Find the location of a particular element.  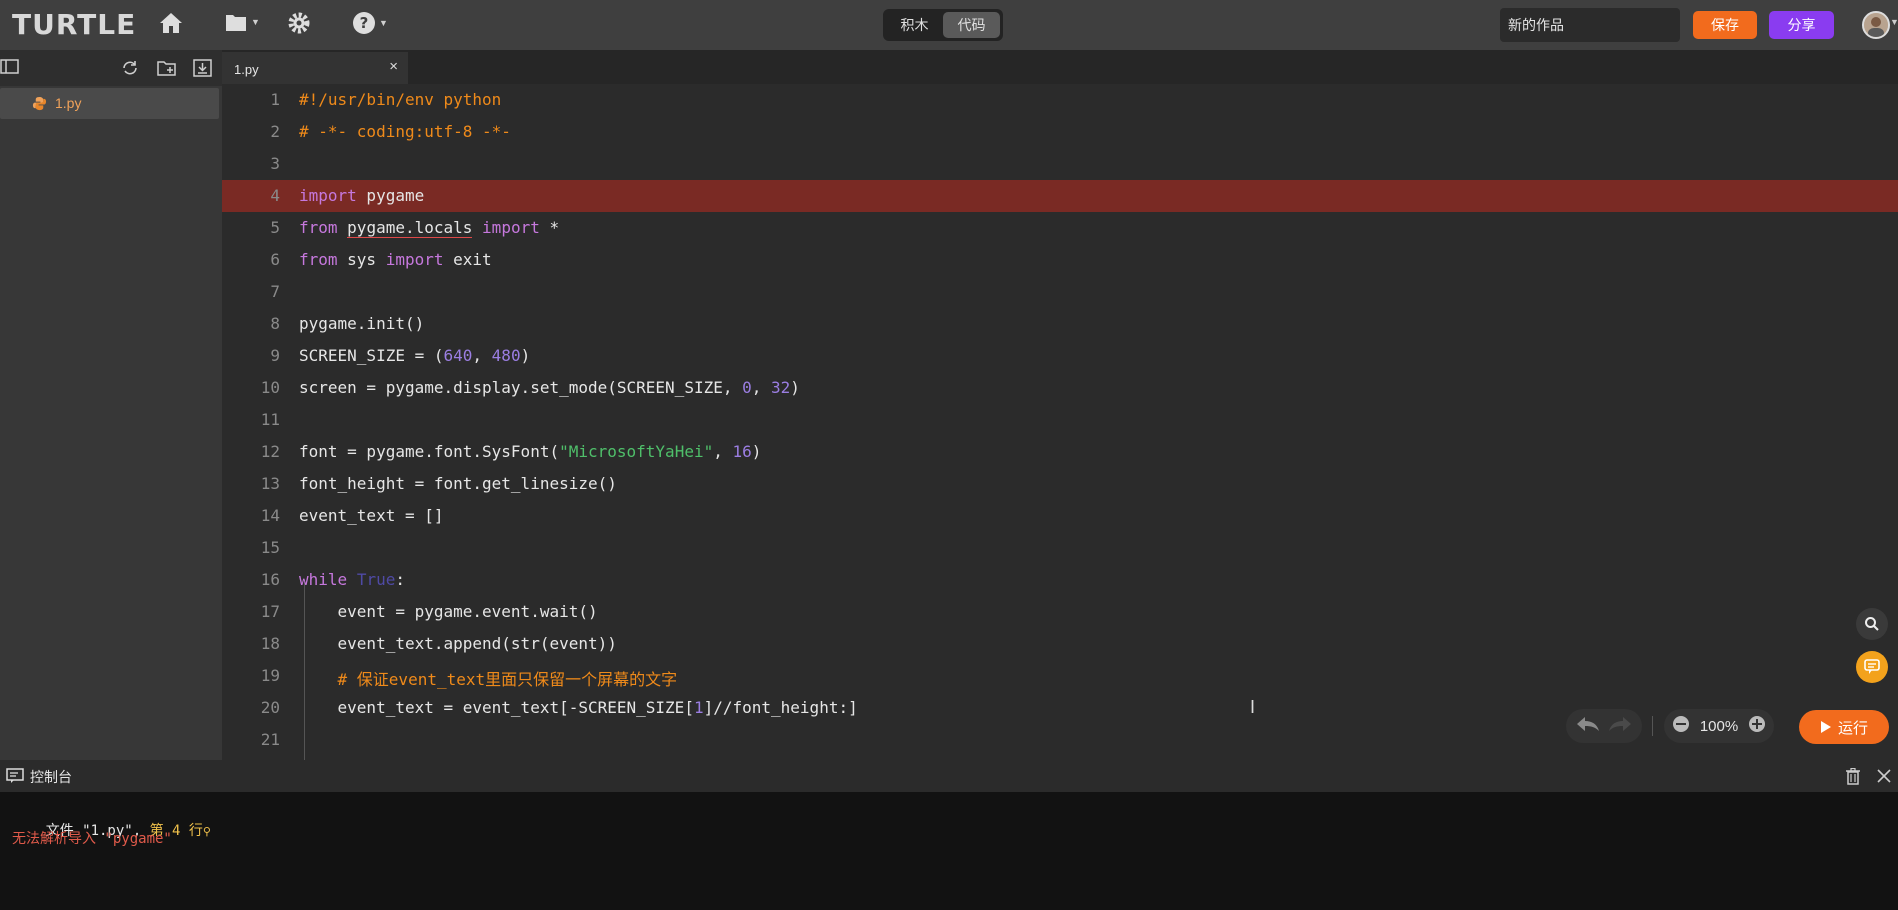

home-button is located at coordinates (171, 23).